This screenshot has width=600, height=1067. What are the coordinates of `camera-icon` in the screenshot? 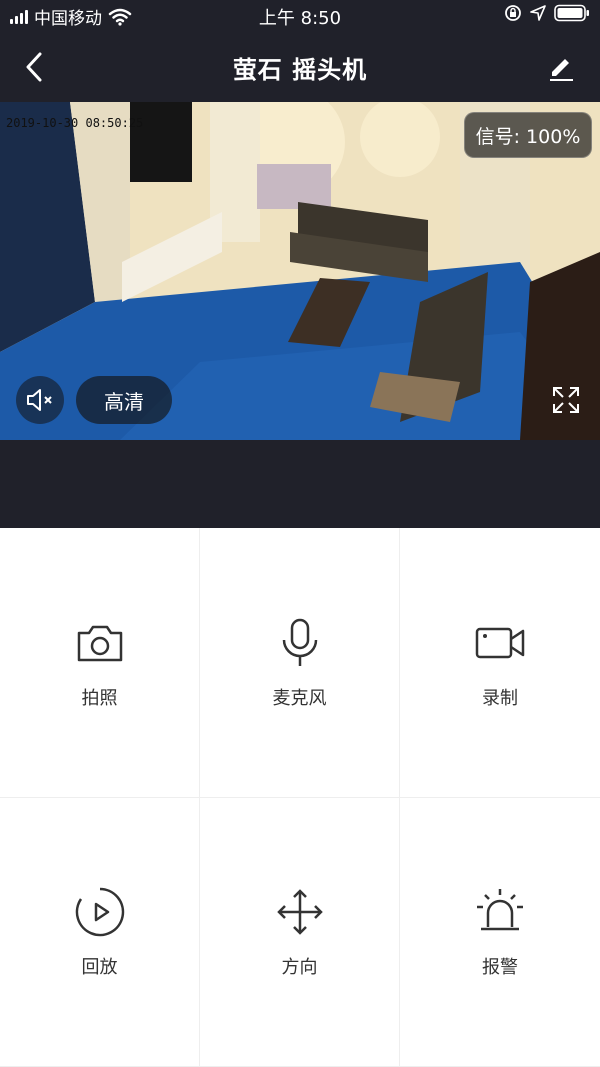 It's located at (99, 643).